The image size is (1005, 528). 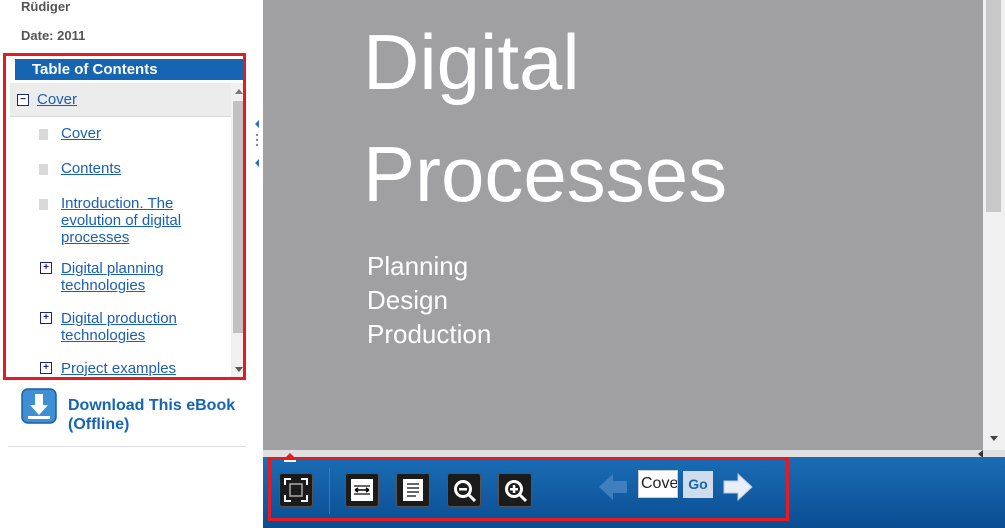 What do you see at coordinates (429, 334) in the screenshot?
I see `book-subtitle-line: Production` at bounding box center [429, 334].